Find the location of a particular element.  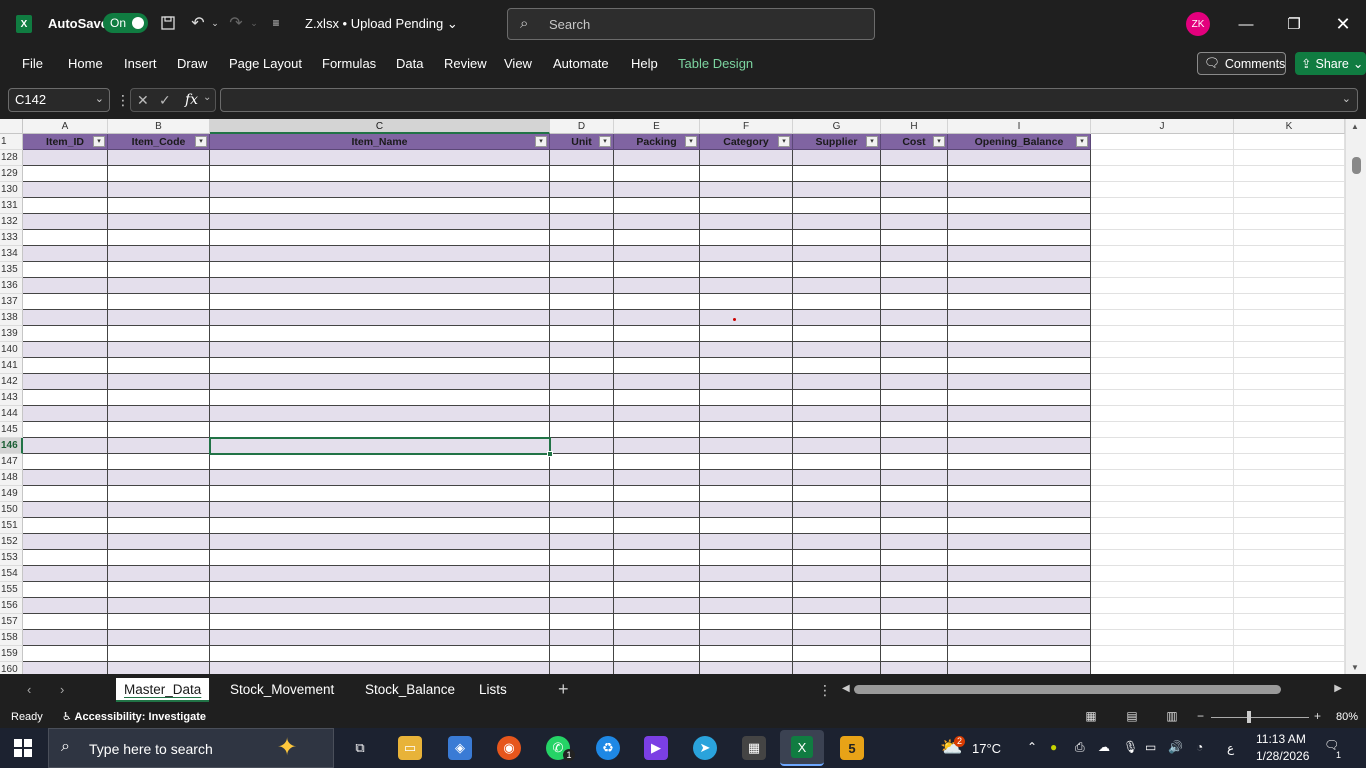

file-title: Z.xlsx • Upload Pending ⌄ is located at coordinates (381, 24).